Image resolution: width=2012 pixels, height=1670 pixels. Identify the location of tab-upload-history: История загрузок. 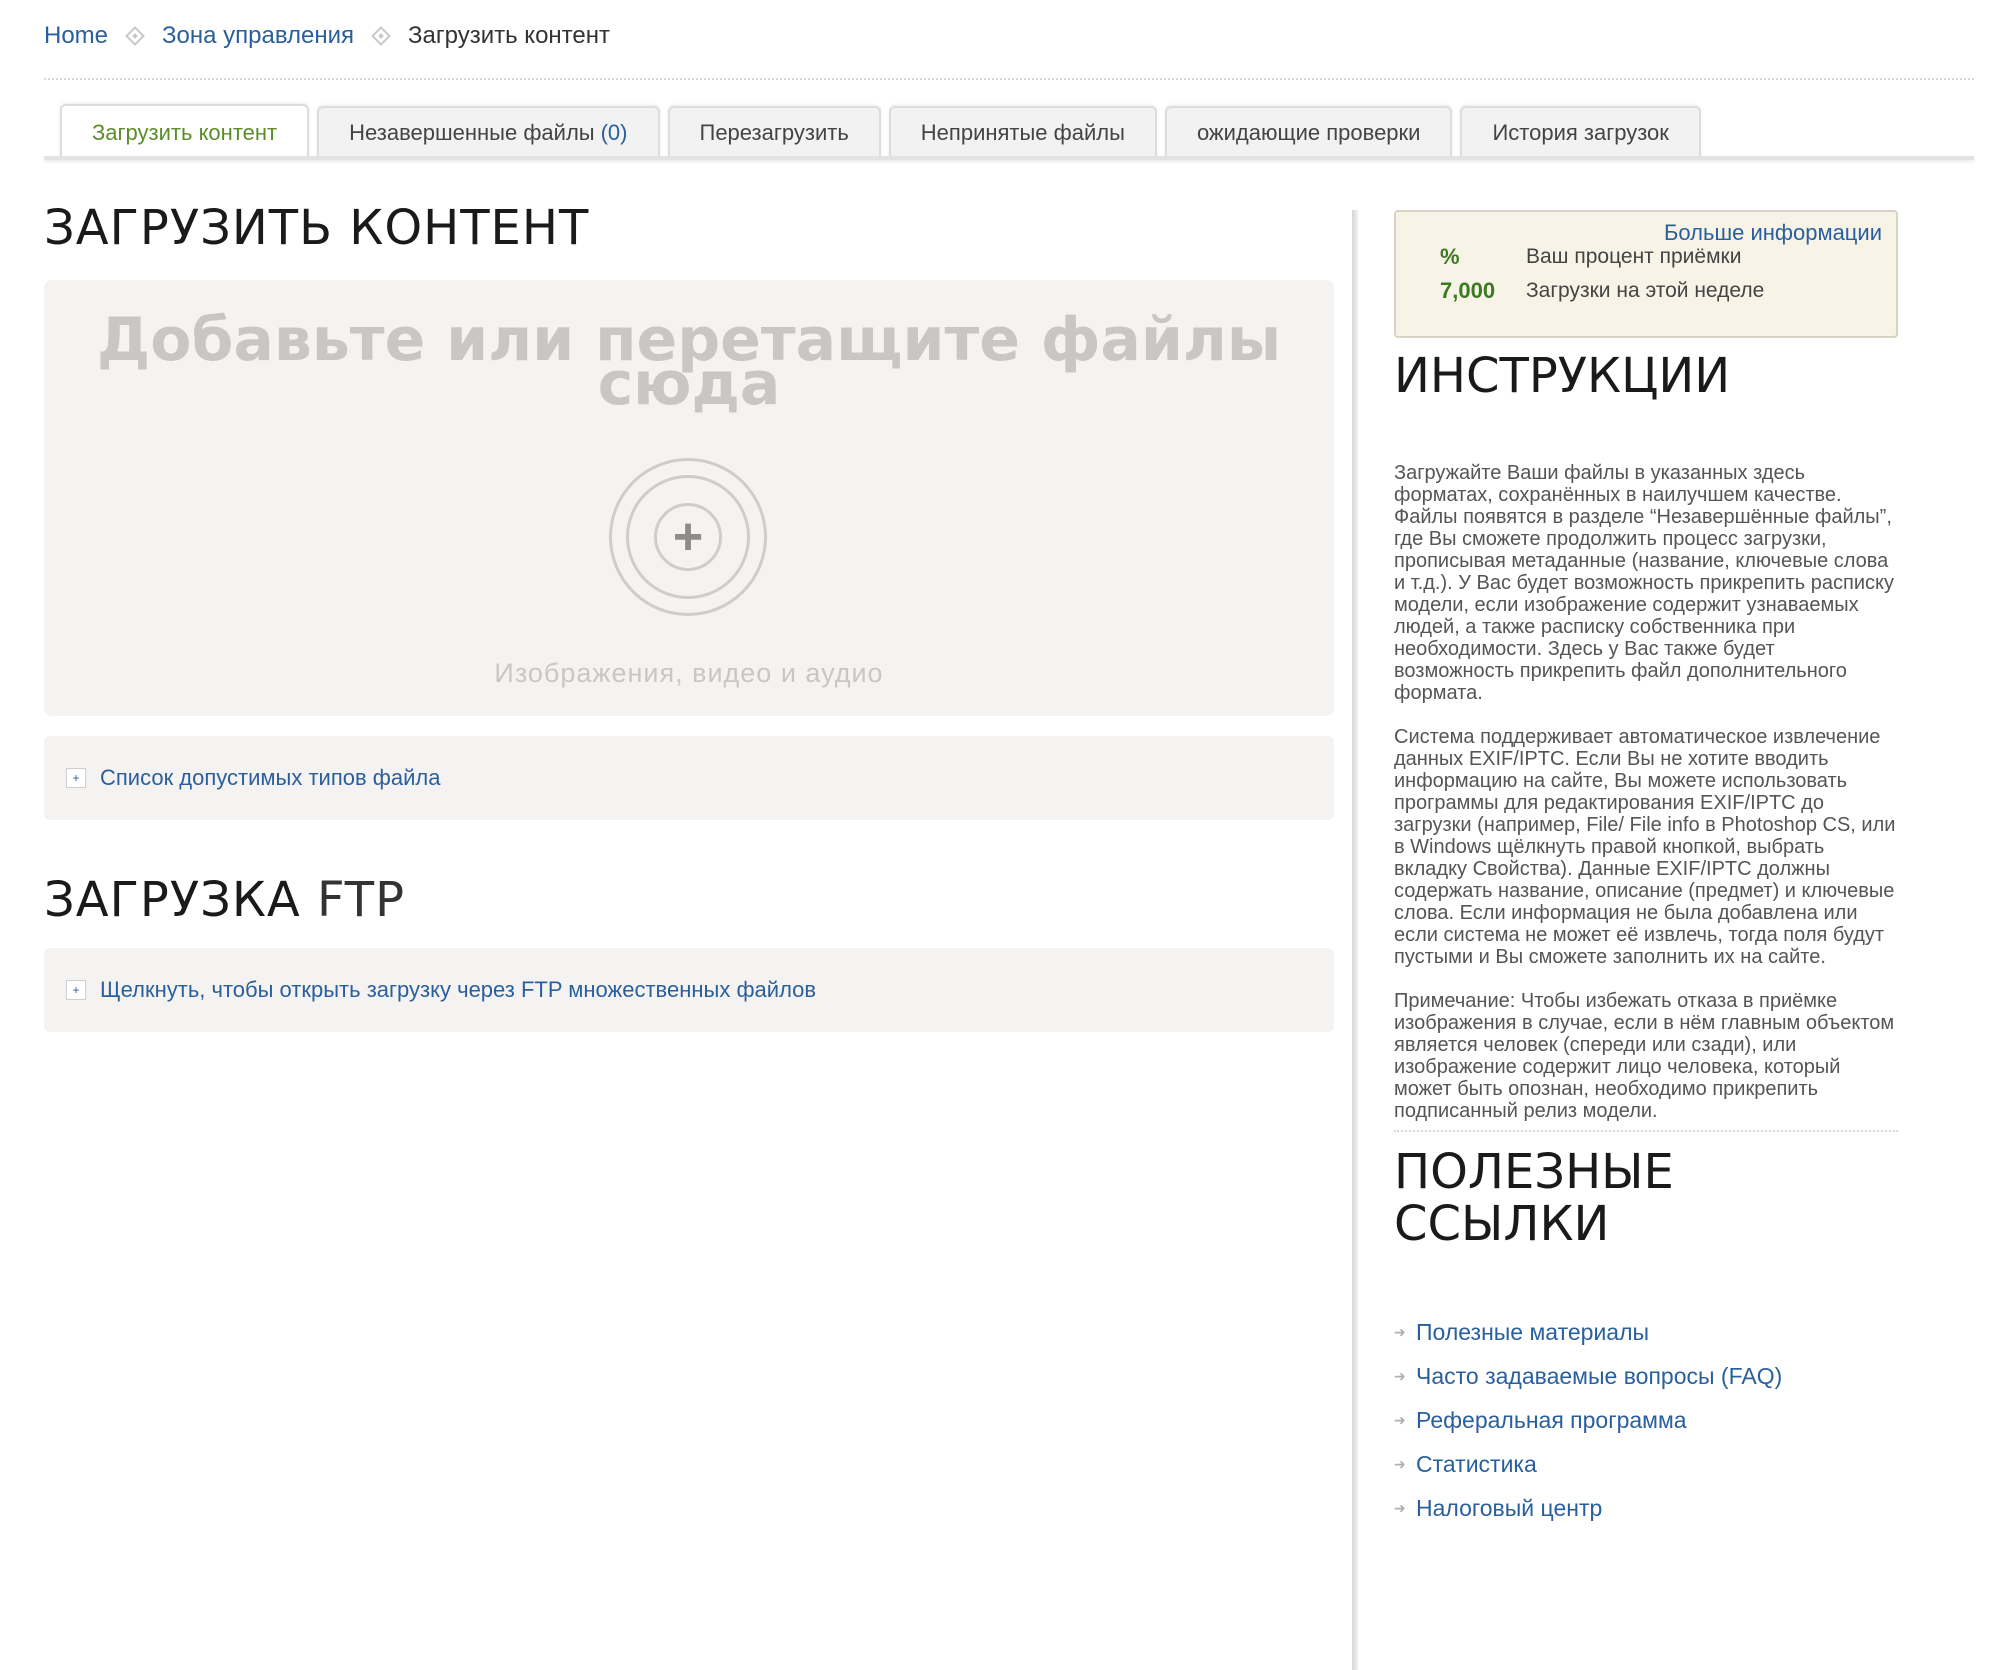
(1580, 132).